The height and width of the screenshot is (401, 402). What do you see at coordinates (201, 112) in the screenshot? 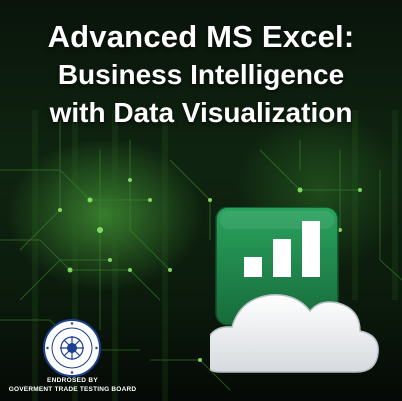
I see `title-line-3: with Data Visualization` at bounding box center [201, 112].